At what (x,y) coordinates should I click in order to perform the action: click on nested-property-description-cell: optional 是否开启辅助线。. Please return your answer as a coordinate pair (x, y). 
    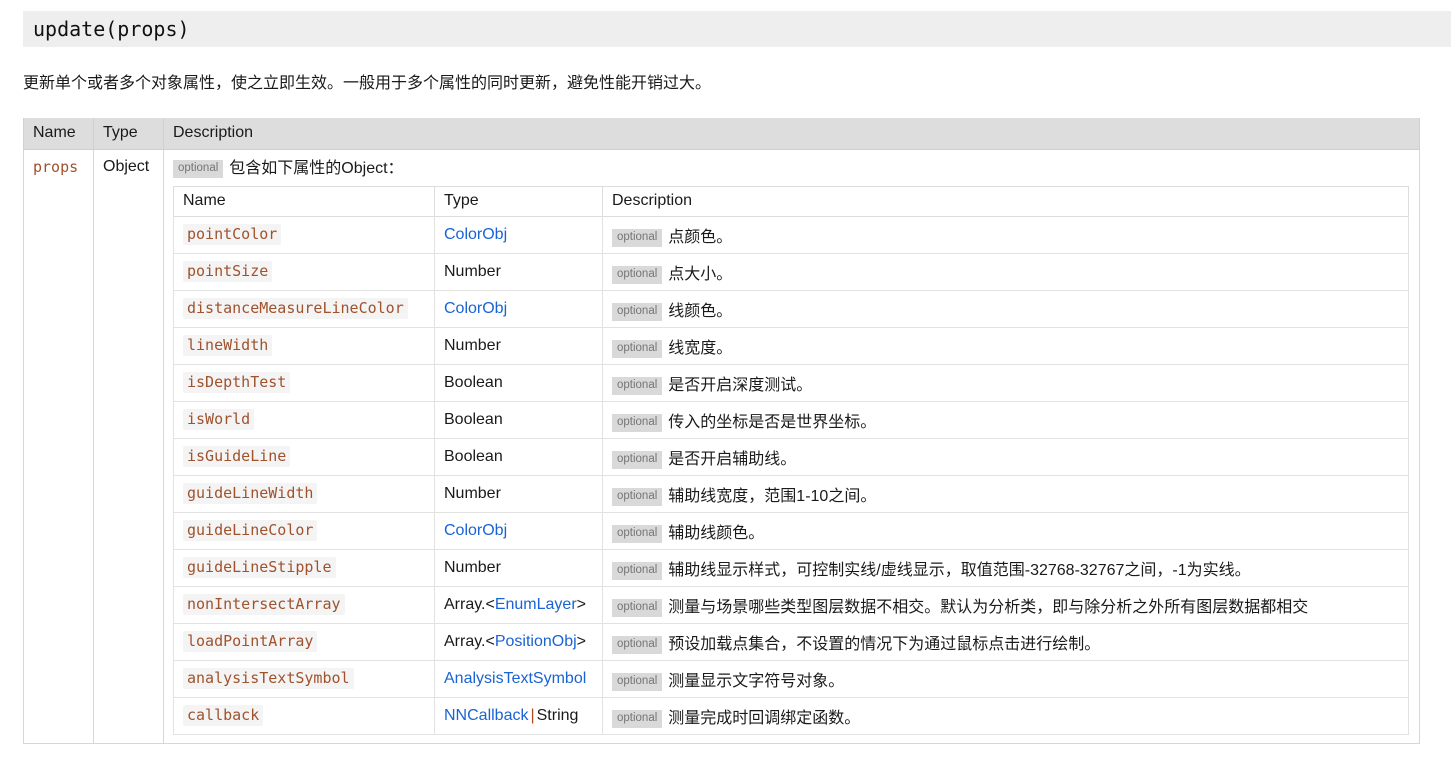
    Looking at the image, I should click on (1005, 456).